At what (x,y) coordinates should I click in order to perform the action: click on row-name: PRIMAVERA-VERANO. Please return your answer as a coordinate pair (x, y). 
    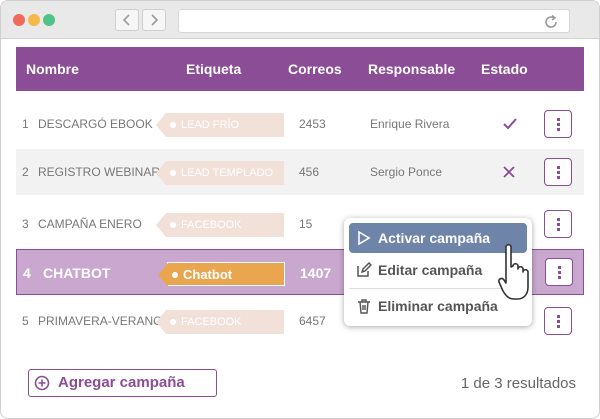
    Looking at the image, I should click on (100, 321).